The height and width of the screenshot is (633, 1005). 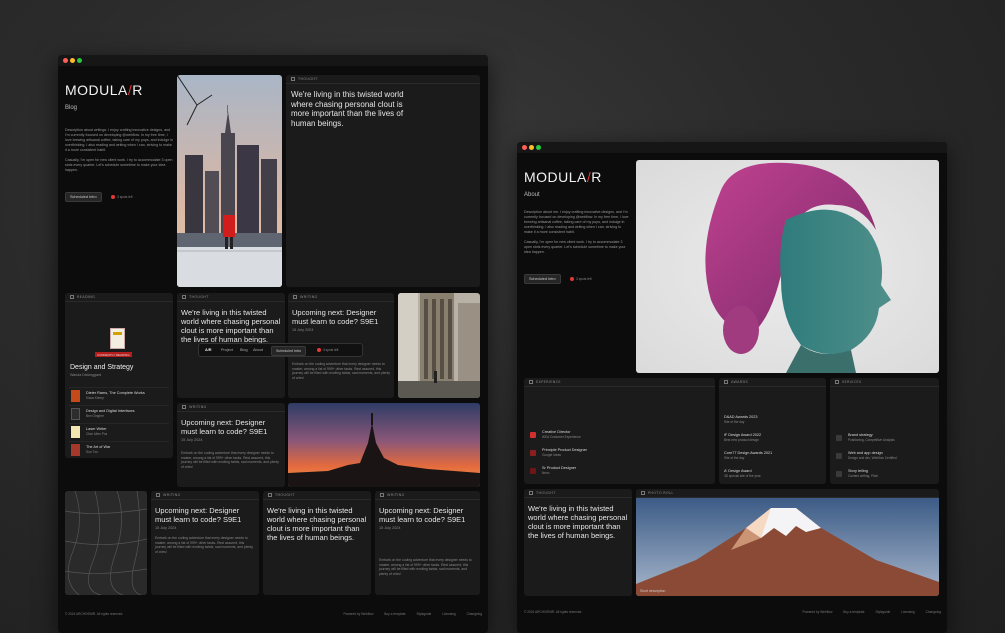 I want to click on city-photo, so click(x=229, y=181).